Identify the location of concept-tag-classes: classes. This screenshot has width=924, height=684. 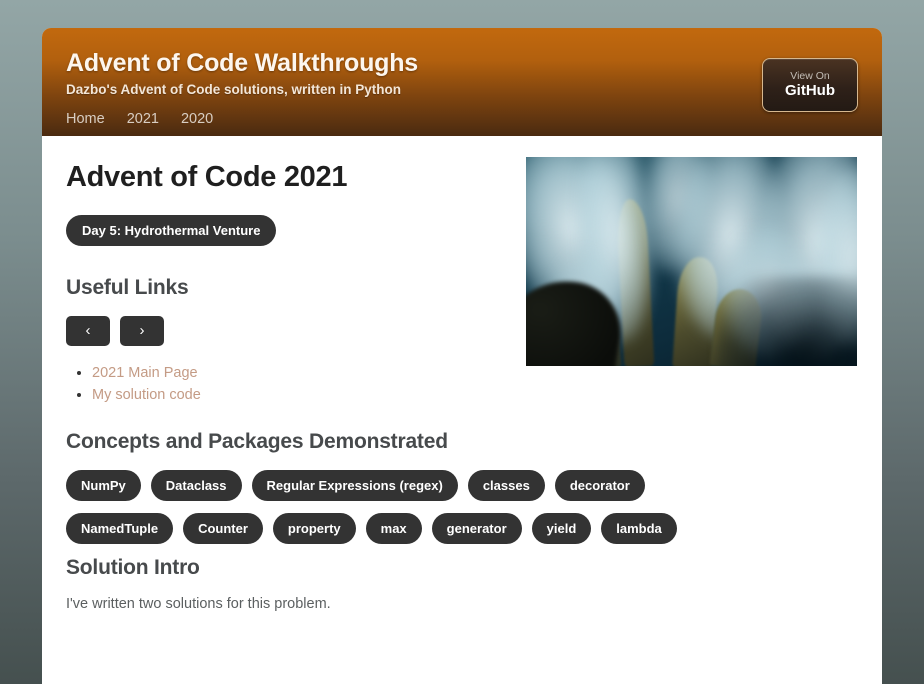
(506, 485).